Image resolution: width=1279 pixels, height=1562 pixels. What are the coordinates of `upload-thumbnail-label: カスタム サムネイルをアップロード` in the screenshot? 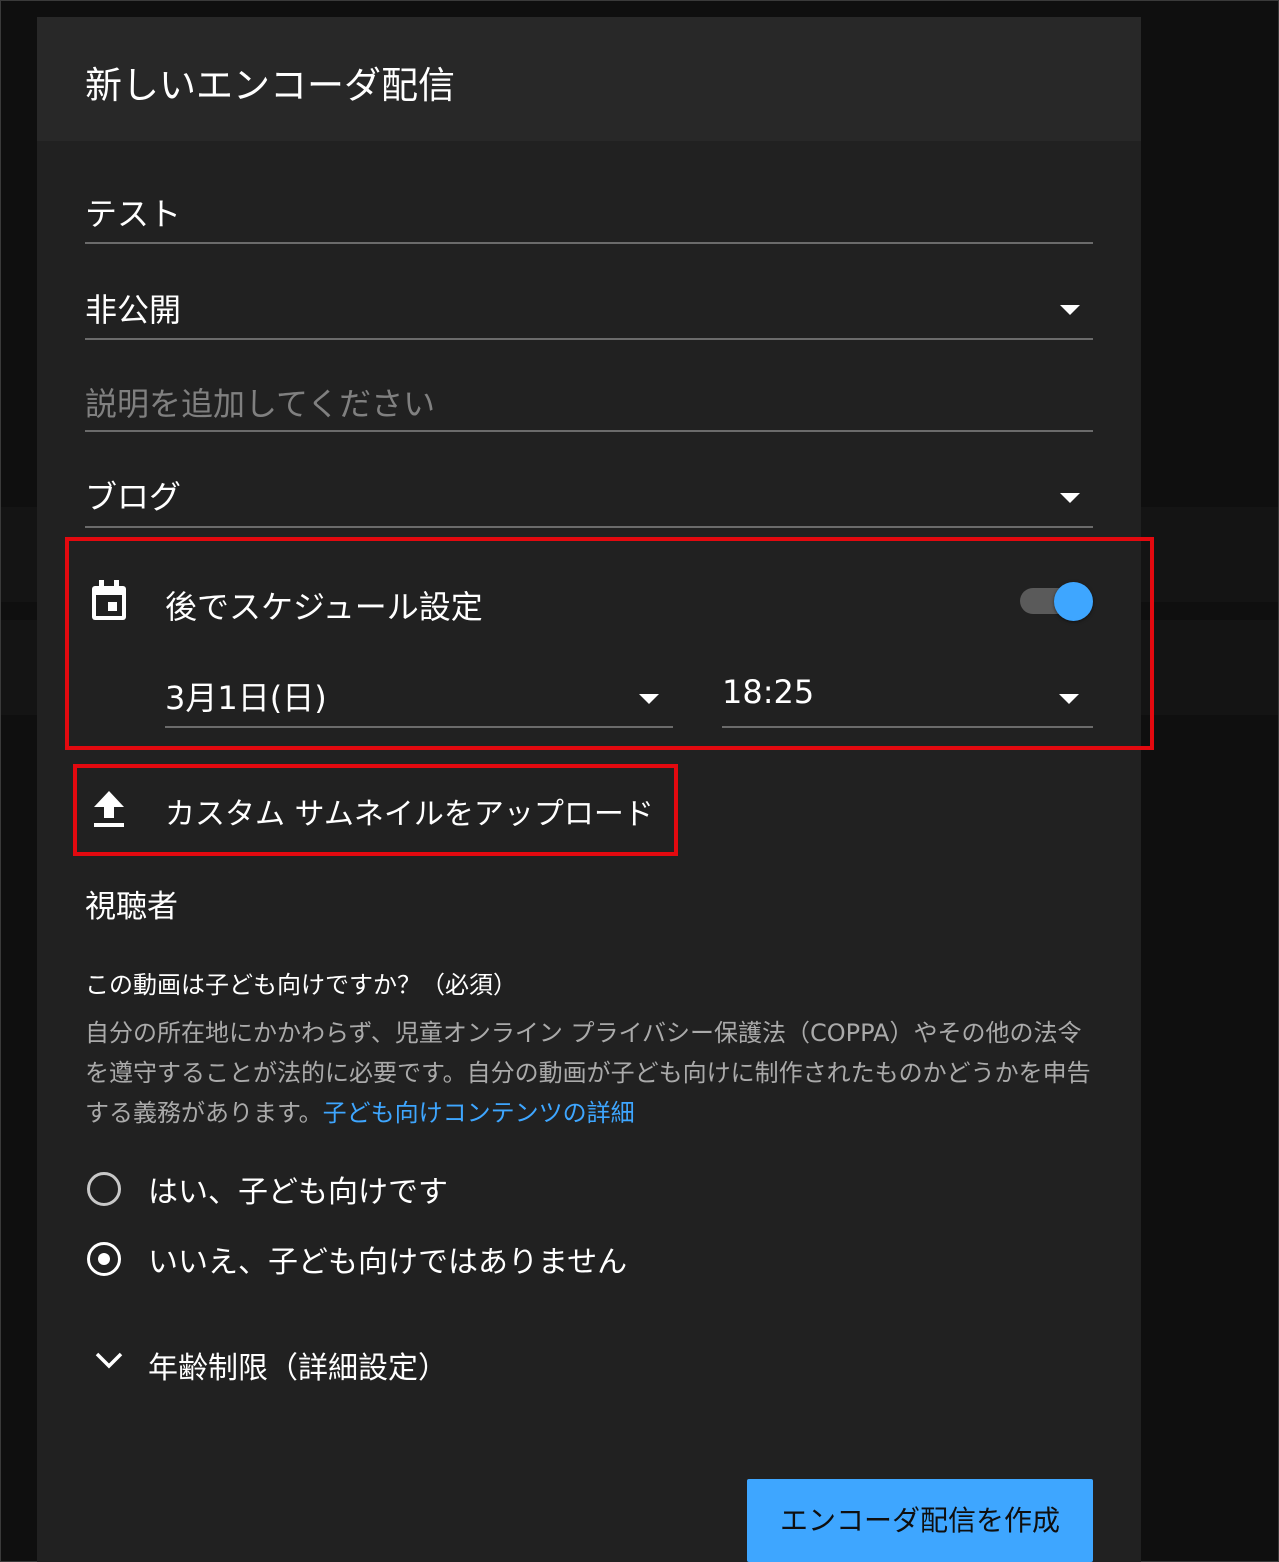 It's located at (409, 814).